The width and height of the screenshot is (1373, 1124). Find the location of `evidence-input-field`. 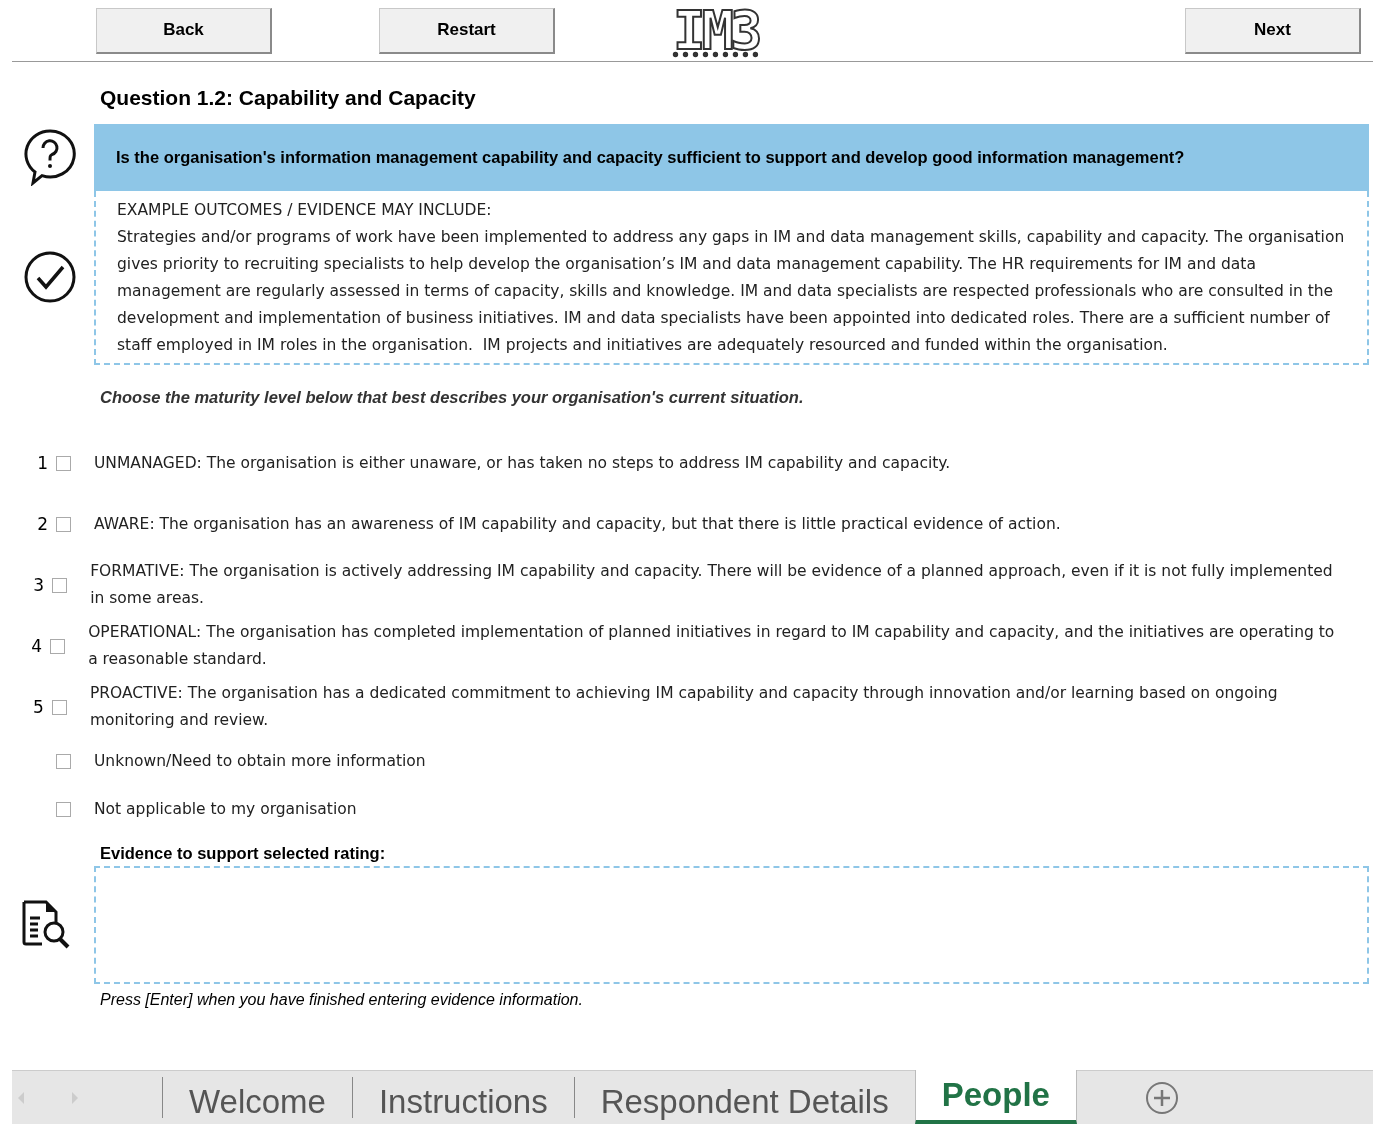

evidence-input-field is located at coordinates (731, 924).